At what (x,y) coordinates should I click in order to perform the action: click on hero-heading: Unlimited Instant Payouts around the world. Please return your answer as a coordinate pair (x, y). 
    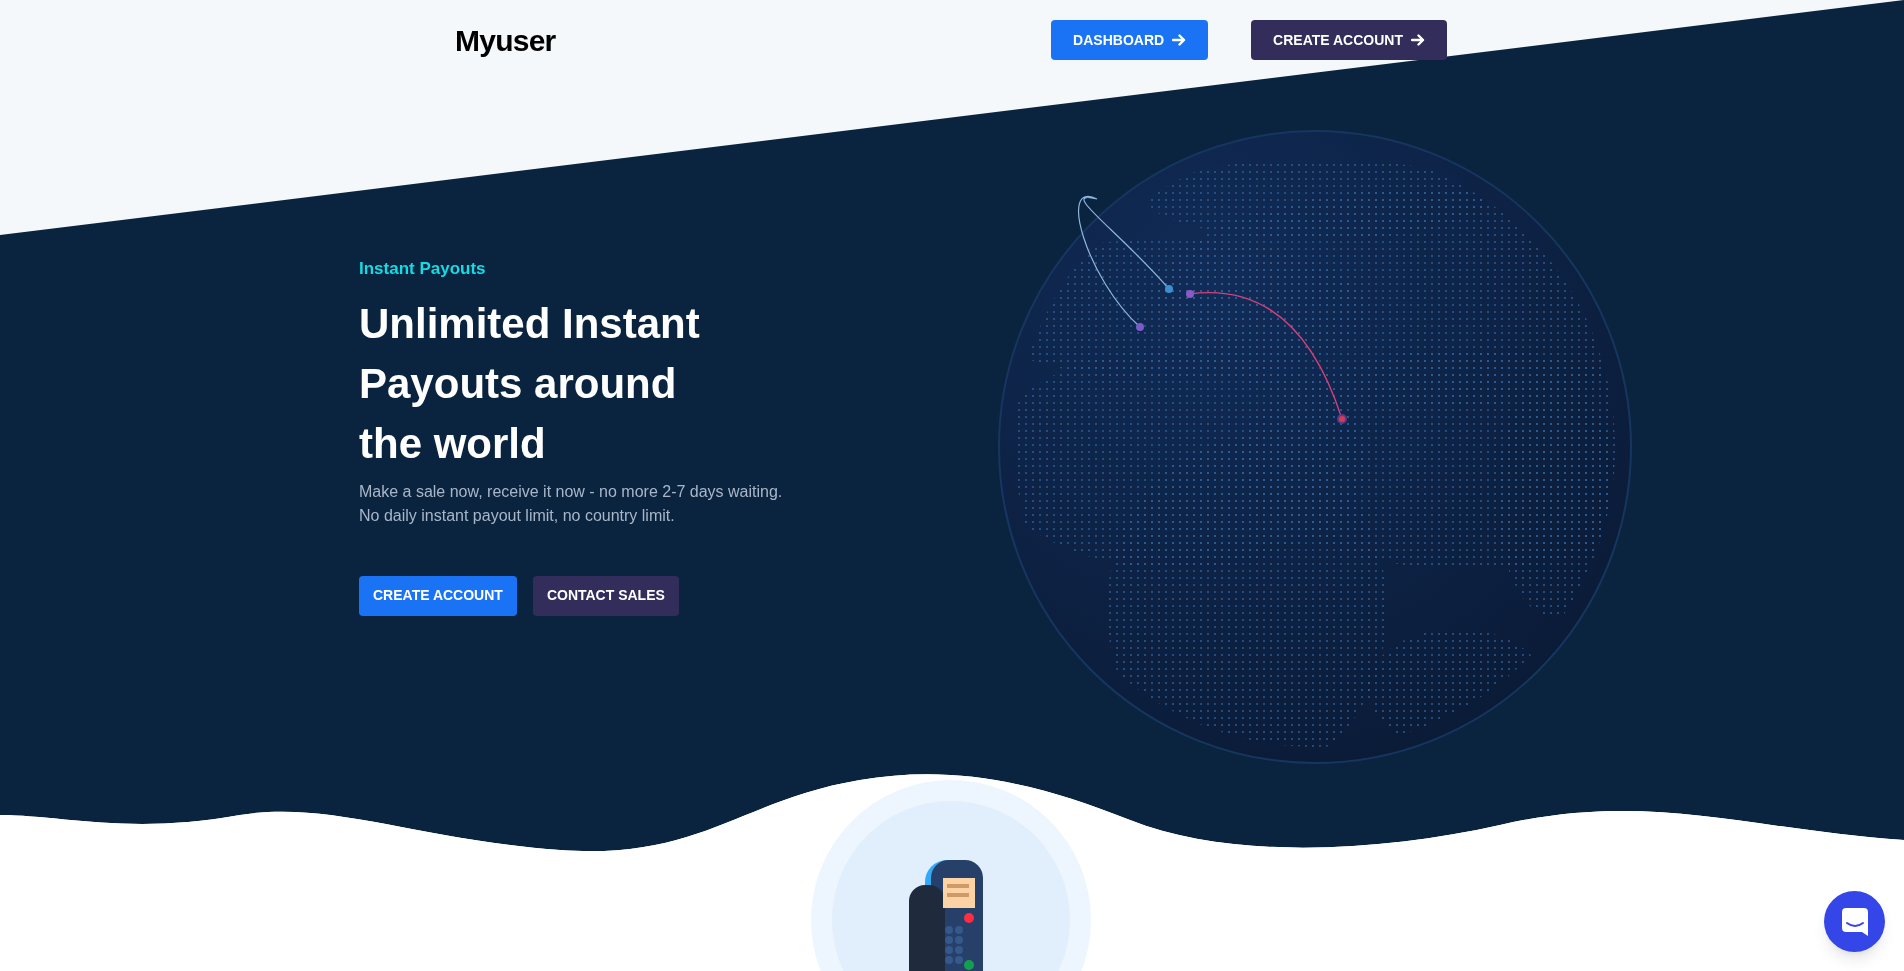
    Looking at the image, I should click on (530, 383).